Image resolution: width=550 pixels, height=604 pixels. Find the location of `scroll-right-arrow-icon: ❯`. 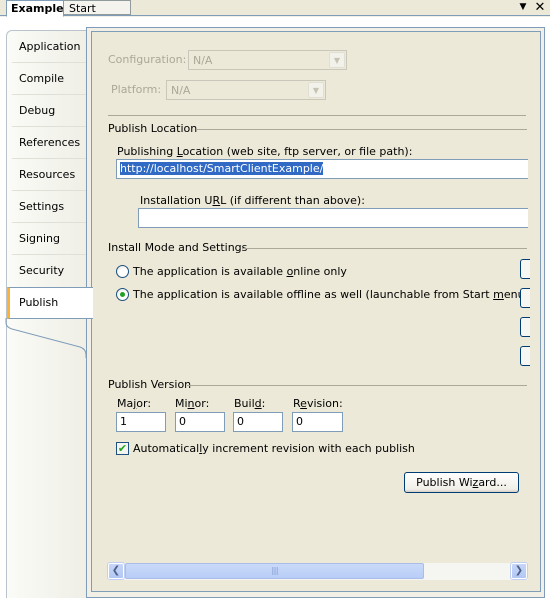

scroll-right-arrow-icon: ❯ is located at coordinates (519, 571).